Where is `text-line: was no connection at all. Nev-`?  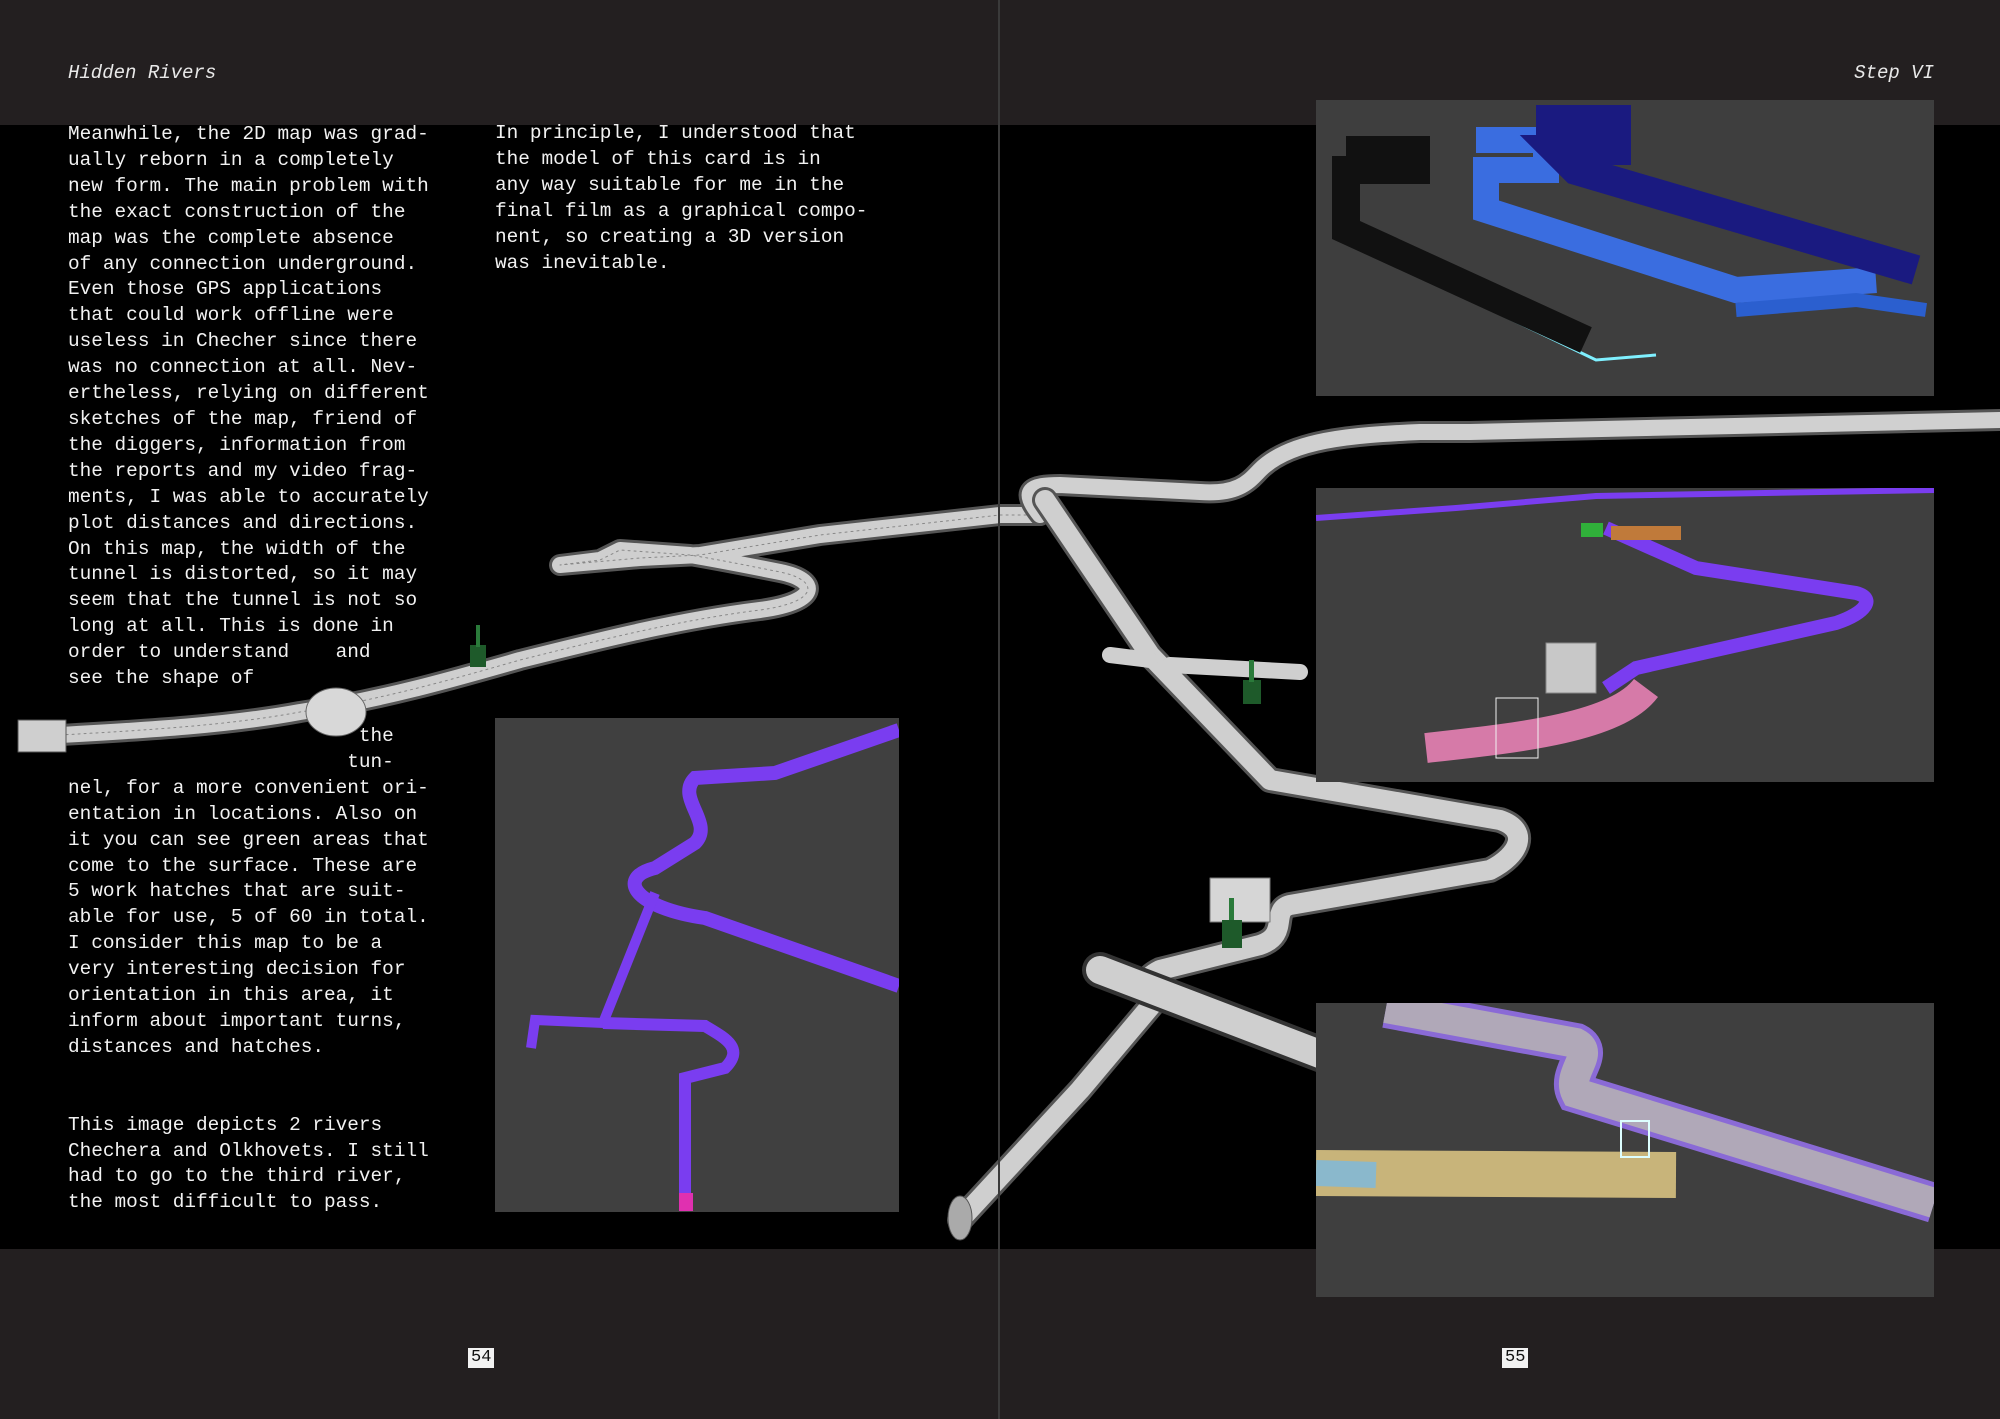
text-line: was no connection at all. Nev- is located at coordinates (243, 367).